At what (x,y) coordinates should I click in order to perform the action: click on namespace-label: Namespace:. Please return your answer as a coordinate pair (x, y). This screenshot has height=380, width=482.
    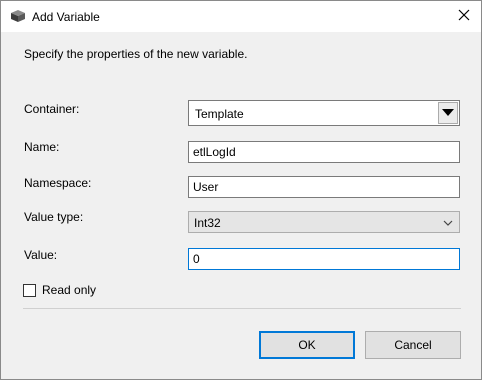
    Looking at the image, I should click on (58, 183).